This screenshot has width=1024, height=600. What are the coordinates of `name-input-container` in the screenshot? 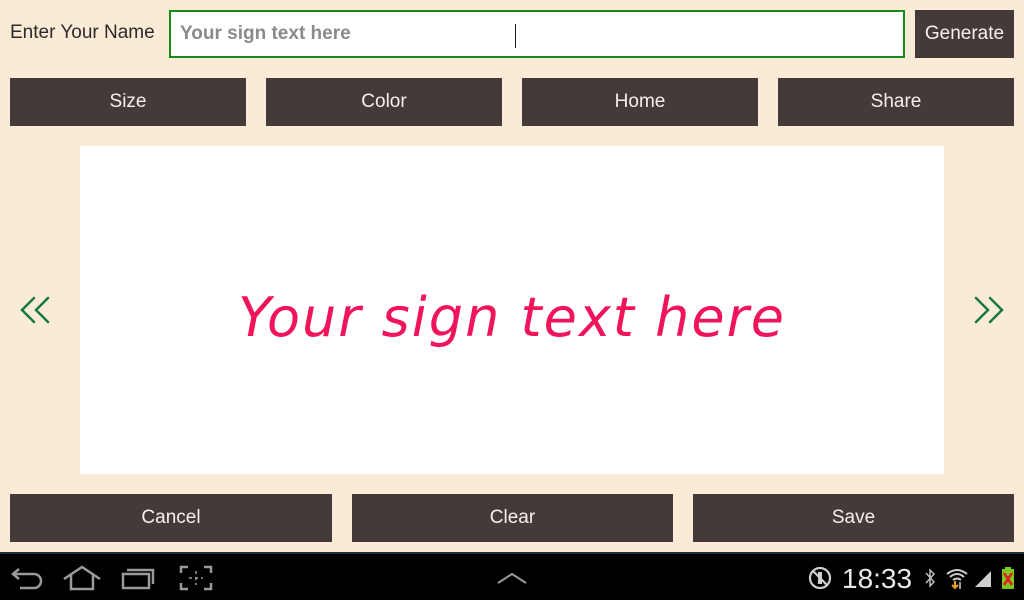 It's located at (537, 34).